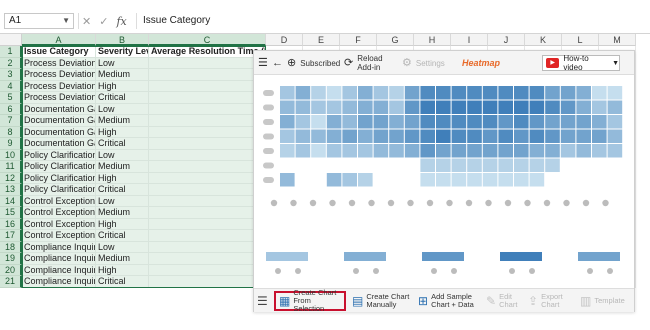  Describe the element at coordinates (469, 40) in the screenshot. I see `column-header-i: I` at that location.